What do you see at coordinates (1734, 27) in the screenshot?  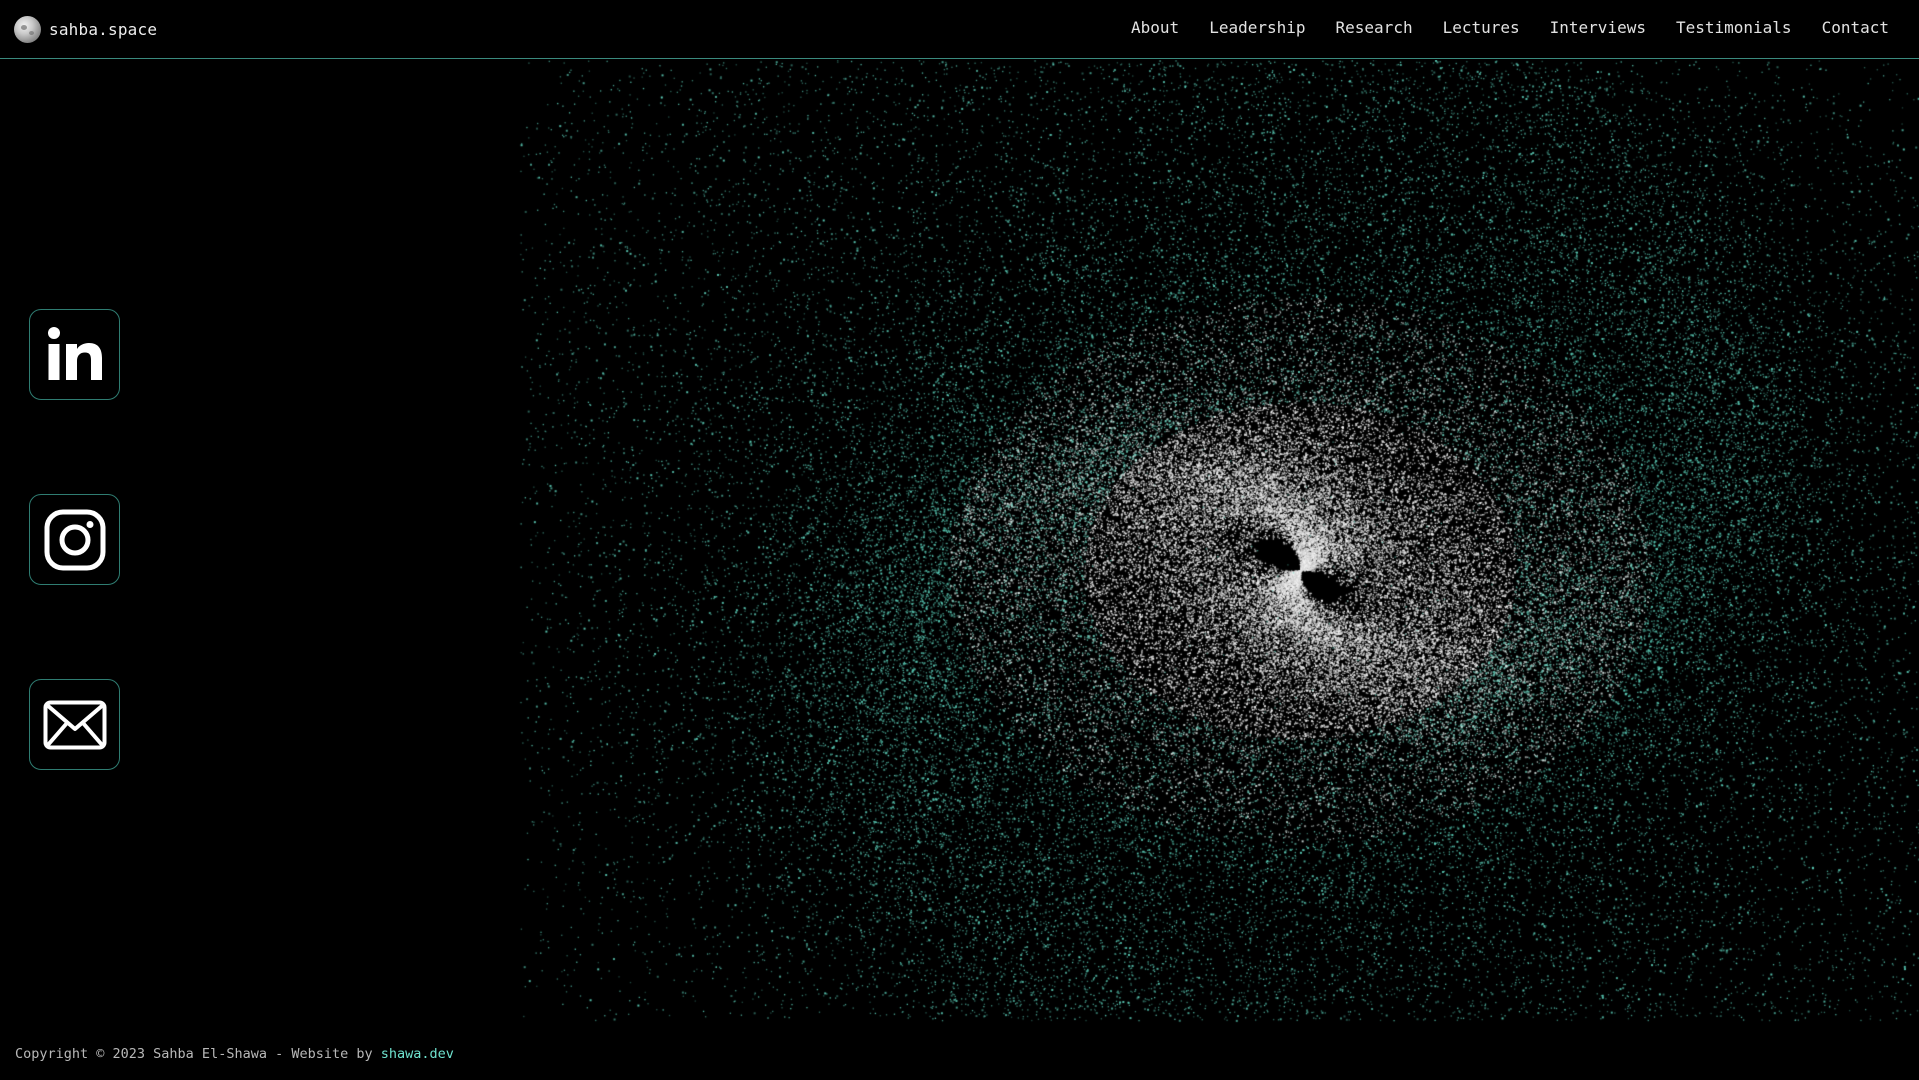 I see `nav-testimonials: Testimonials` at bounding box center [1734, 27].